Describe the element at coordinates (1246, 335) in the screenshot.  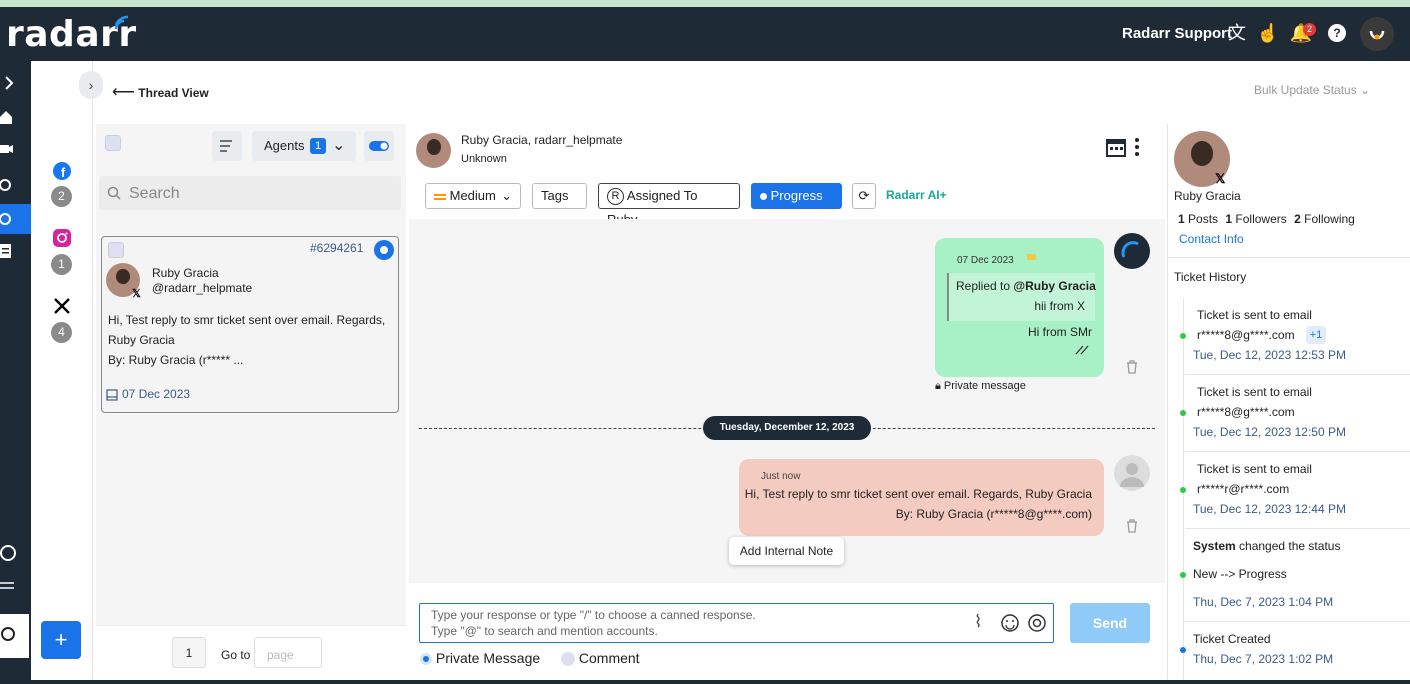
I see `history-item-1-email: r*****8@g****.com` at that location.